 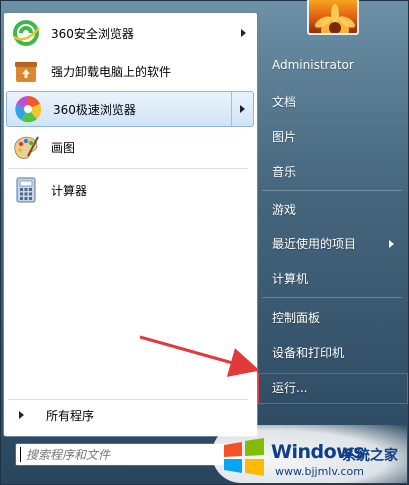 What do you see at coordinates (244, 457) in the screenshot?
I see `windows-logo-icon` at bounding box center [244, 457].